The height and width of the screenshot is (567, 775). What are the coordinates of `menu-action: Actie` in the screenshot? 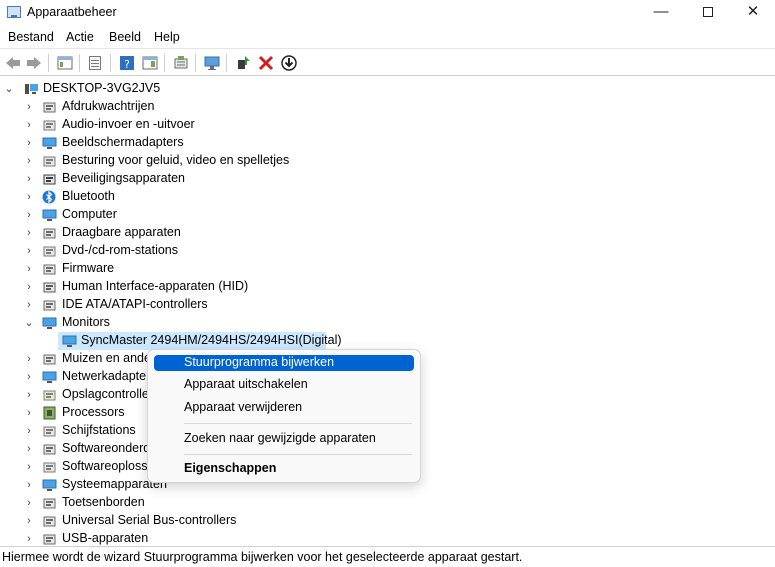 It's located at (80, 37).